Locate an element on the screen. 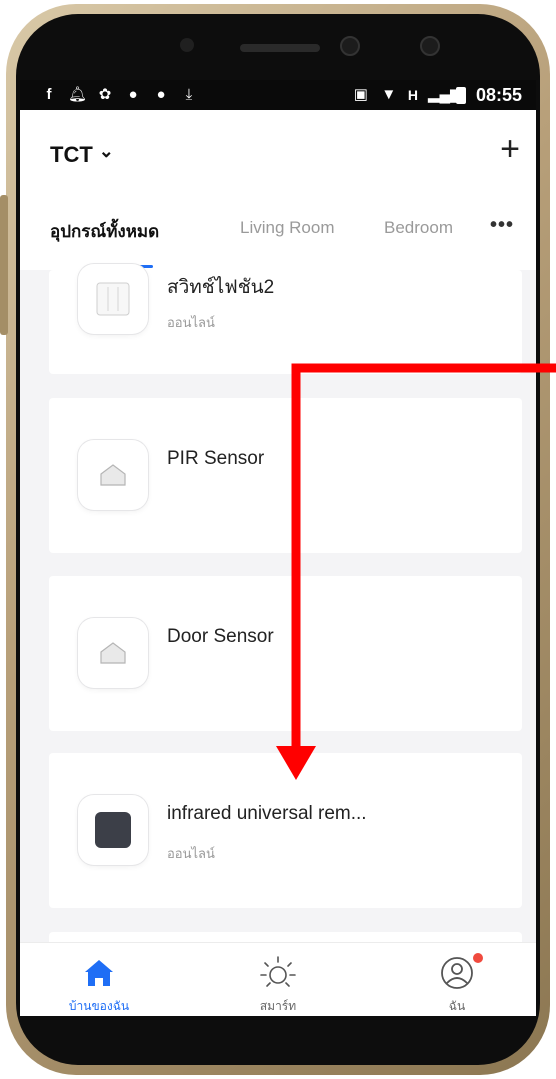 Image resolution: width=556 pixels, height=1079 pixels. user-icon is located at coordinates (457, 973).